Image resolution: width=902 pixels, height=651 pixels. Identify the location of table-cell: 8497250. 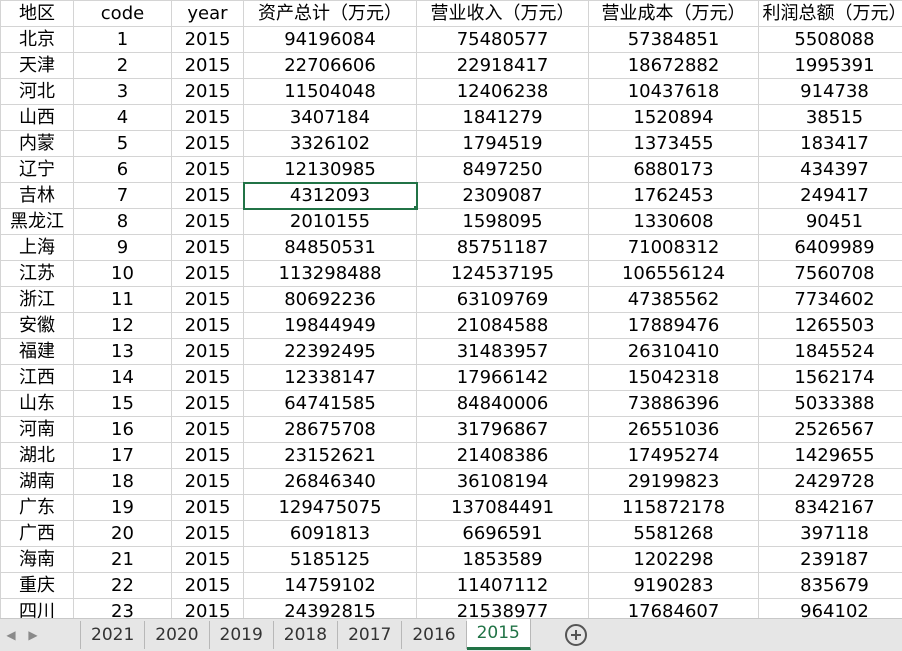
(503, 170).